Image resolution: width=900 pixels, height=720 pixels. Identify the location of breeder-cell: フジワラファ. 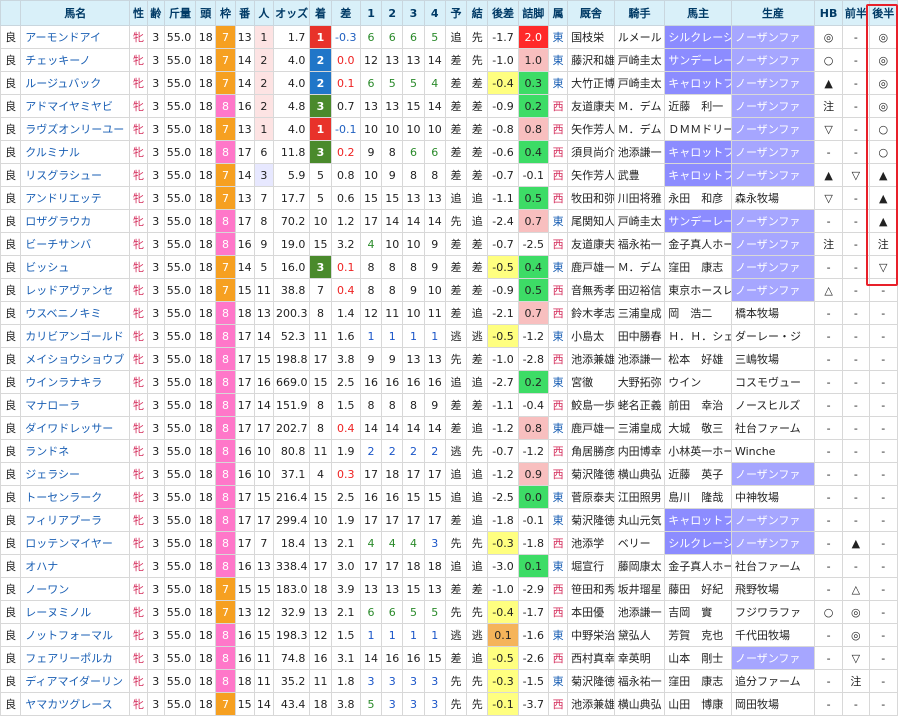
(772, 612).